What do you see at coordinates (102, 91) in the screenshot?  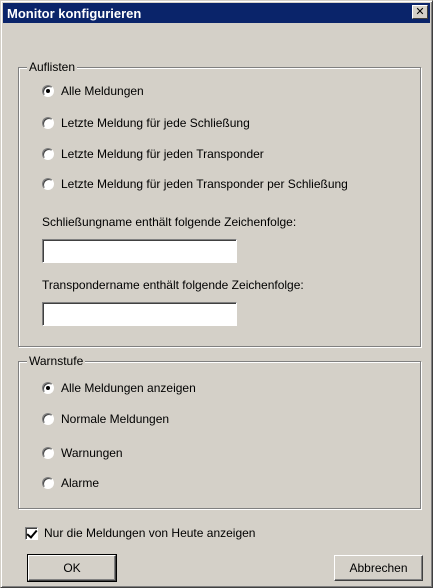 I see `radio-label: Alle Meldungen` at bounding box center [102, 91].